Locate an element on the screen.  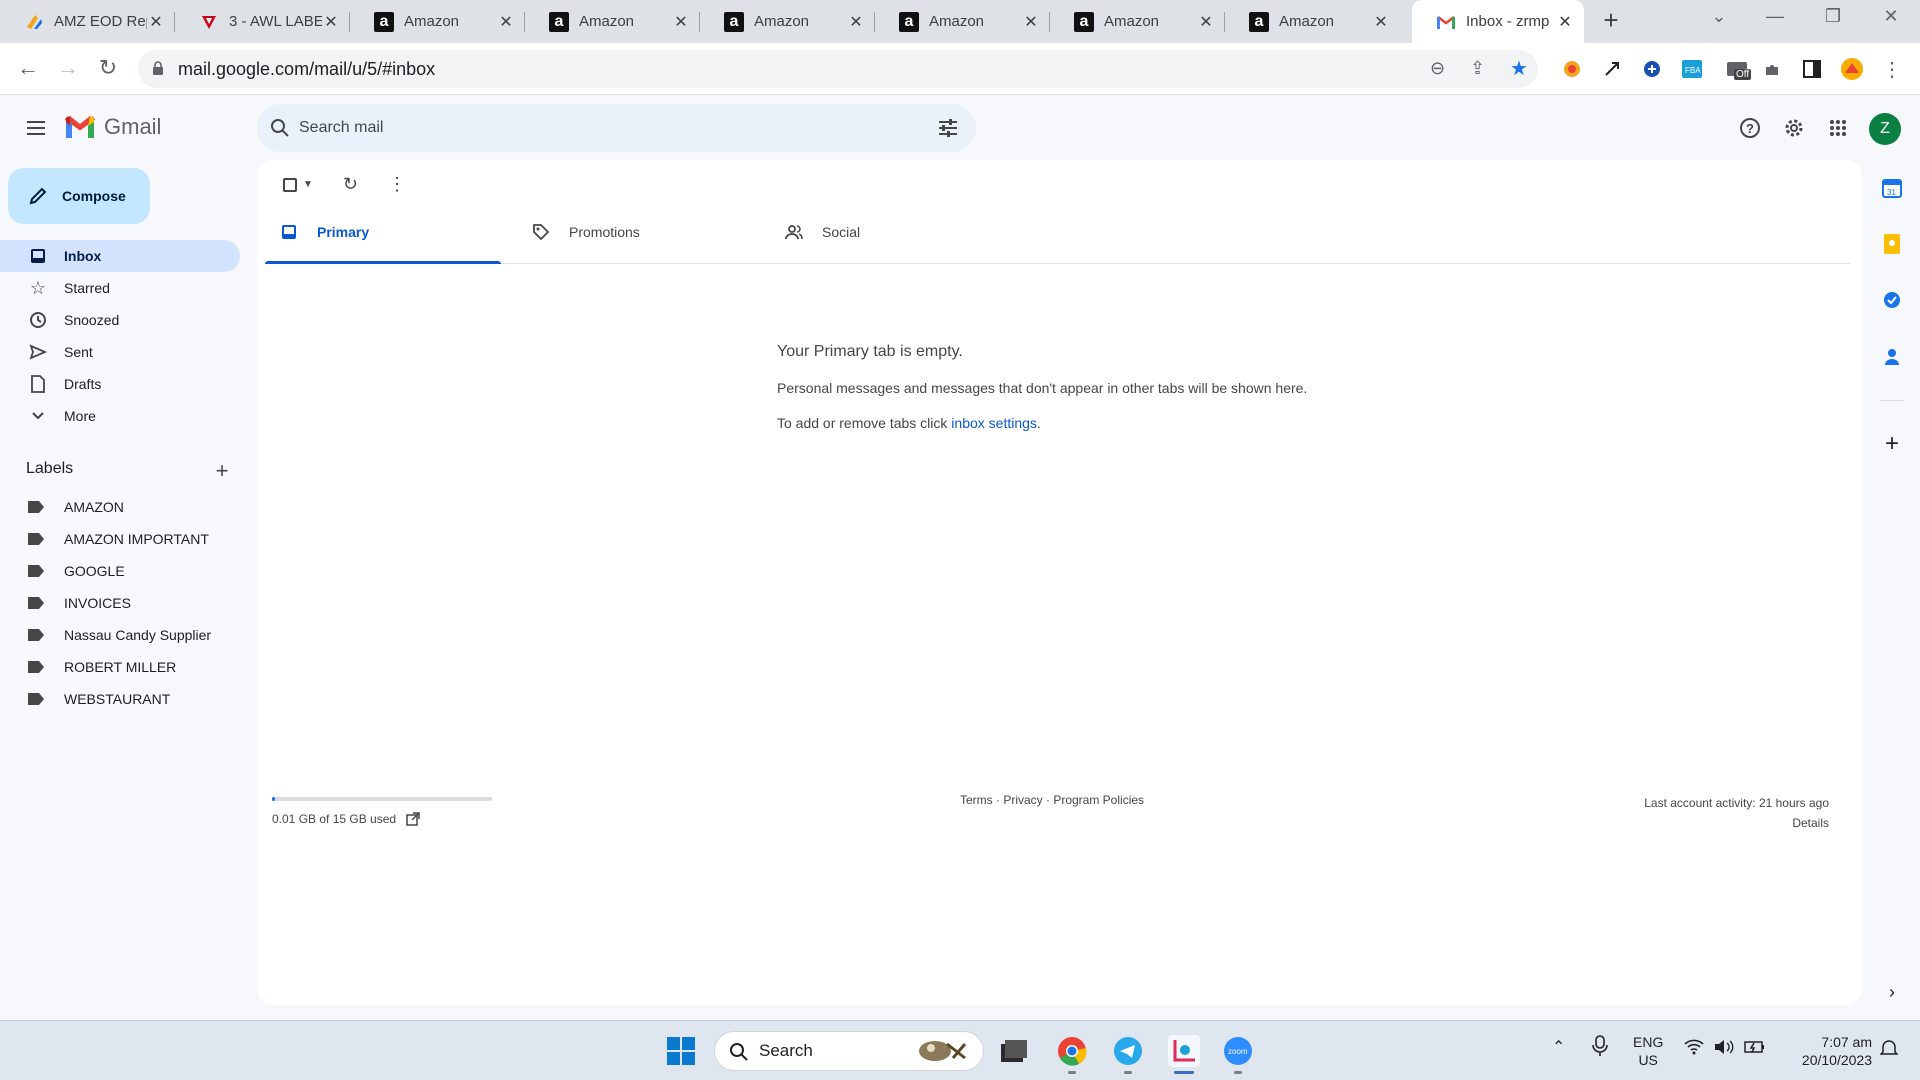
gmail-logo: Gmail is located at coordinates (112, 127).